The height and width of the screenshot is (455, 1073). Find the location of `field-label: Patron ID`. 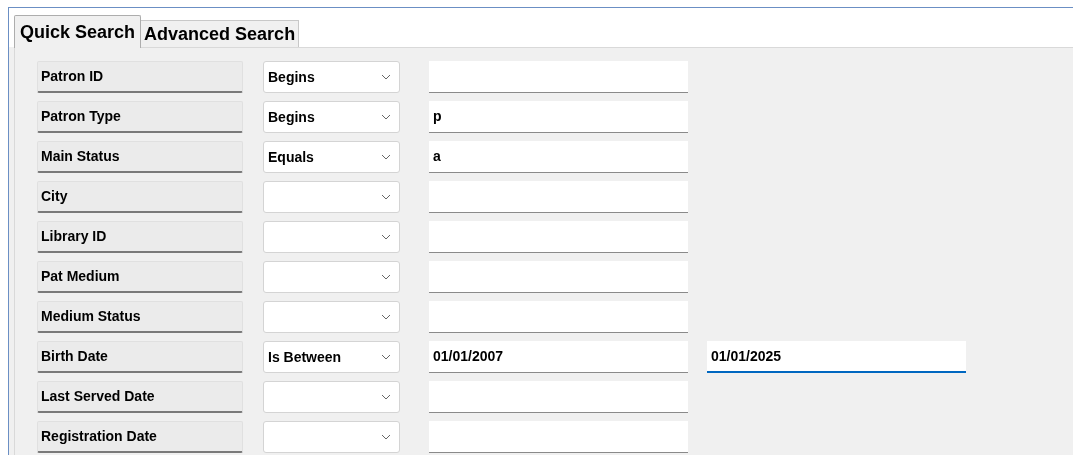

field-label: Patron ID is located at coordinates (140, 77).